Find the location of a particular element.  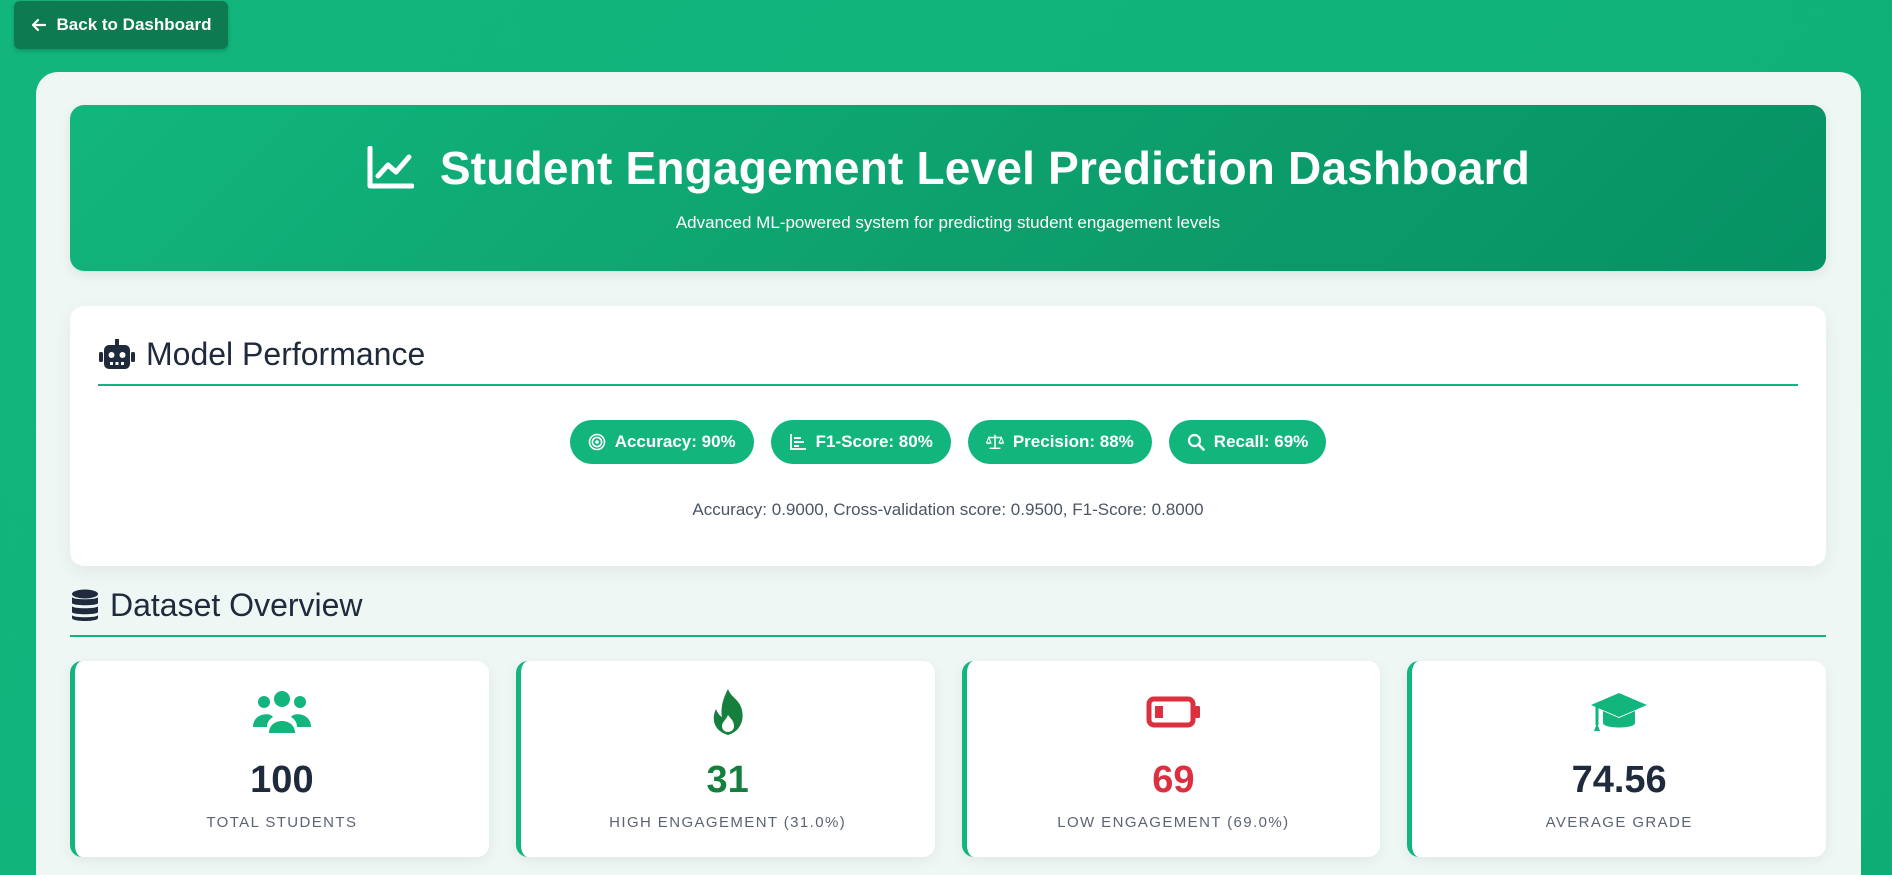

dataset-overview-heading: Dataset Overview is located at coordinates (216, 605).